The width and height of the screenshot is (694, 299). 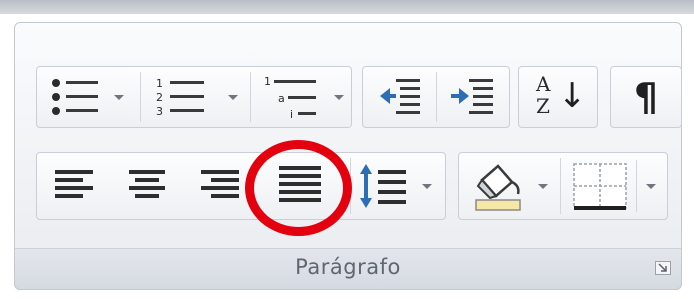 I want to click on pilcrow-icon: ¶, so click(x=646, y=97).